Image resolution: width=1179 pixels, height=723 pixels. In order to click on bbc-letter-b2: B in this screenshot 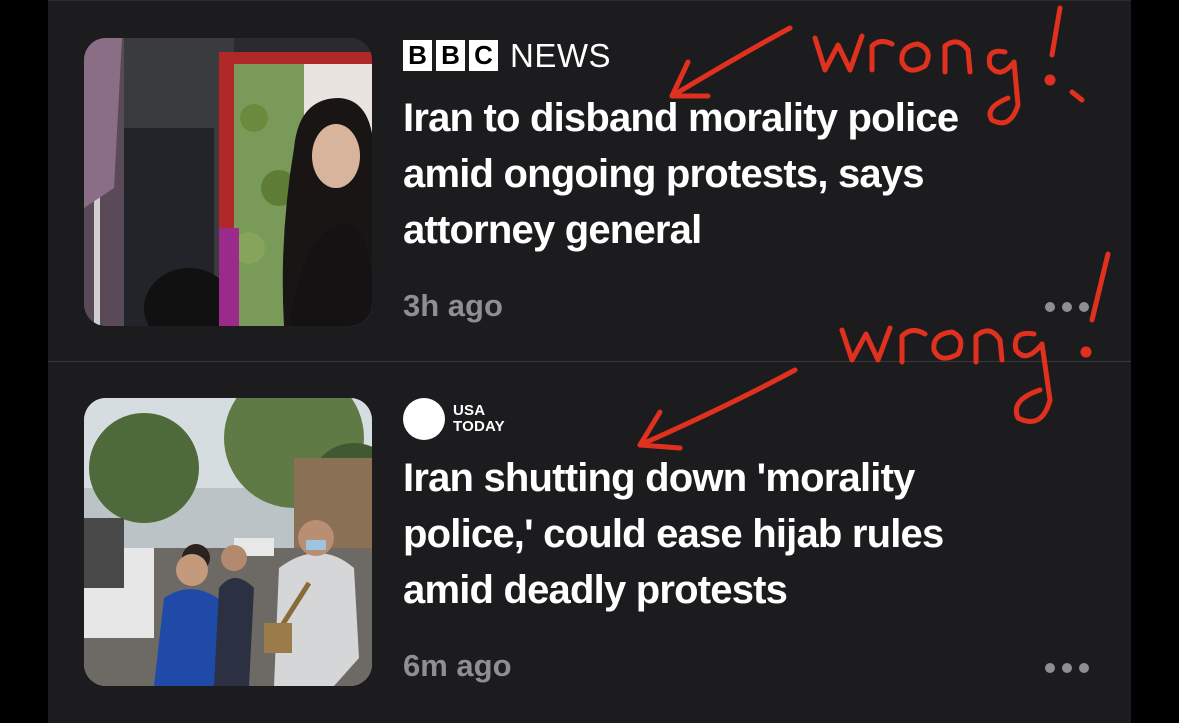, I will do `click(450, 55)`.